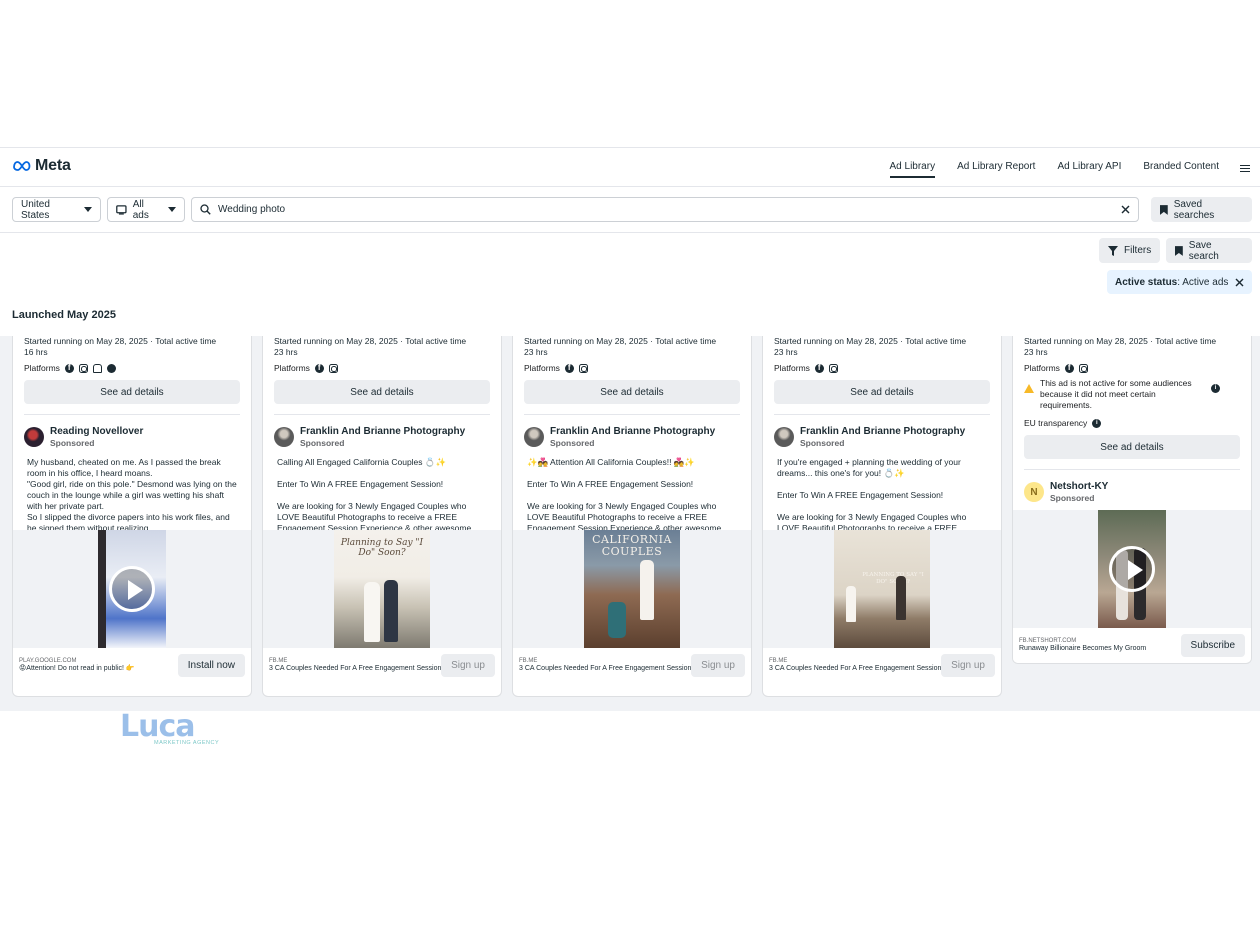  Describe the element at coordinates (211, 665) in the screenshot. I see `install-now-button: Install now` at that location.